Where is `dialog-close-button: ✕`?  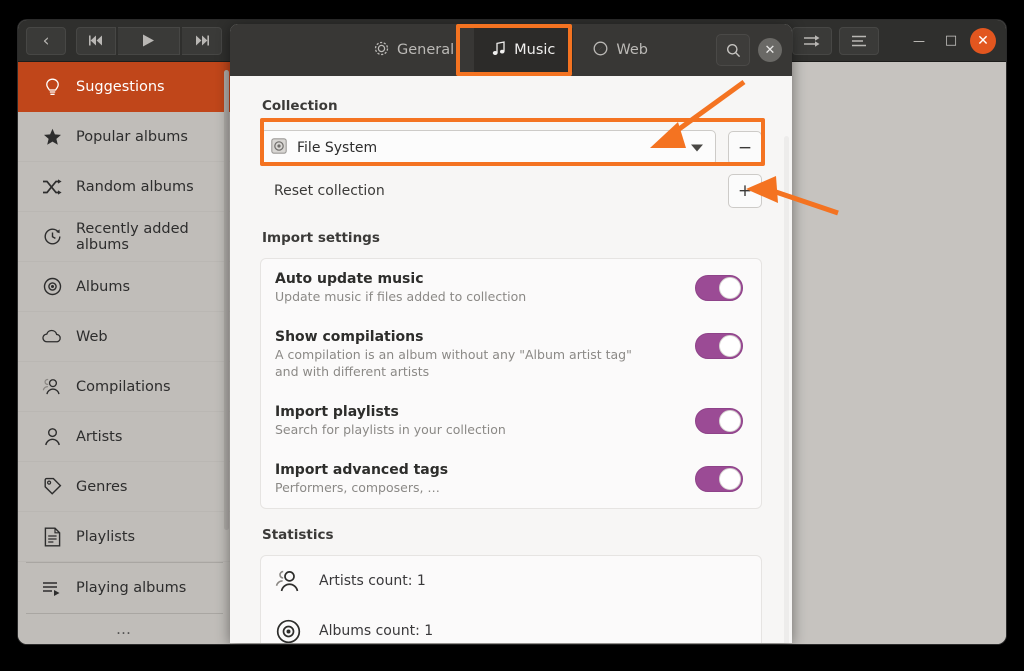 dialog-close-button: ✕ is located at coordinates (770, 50).